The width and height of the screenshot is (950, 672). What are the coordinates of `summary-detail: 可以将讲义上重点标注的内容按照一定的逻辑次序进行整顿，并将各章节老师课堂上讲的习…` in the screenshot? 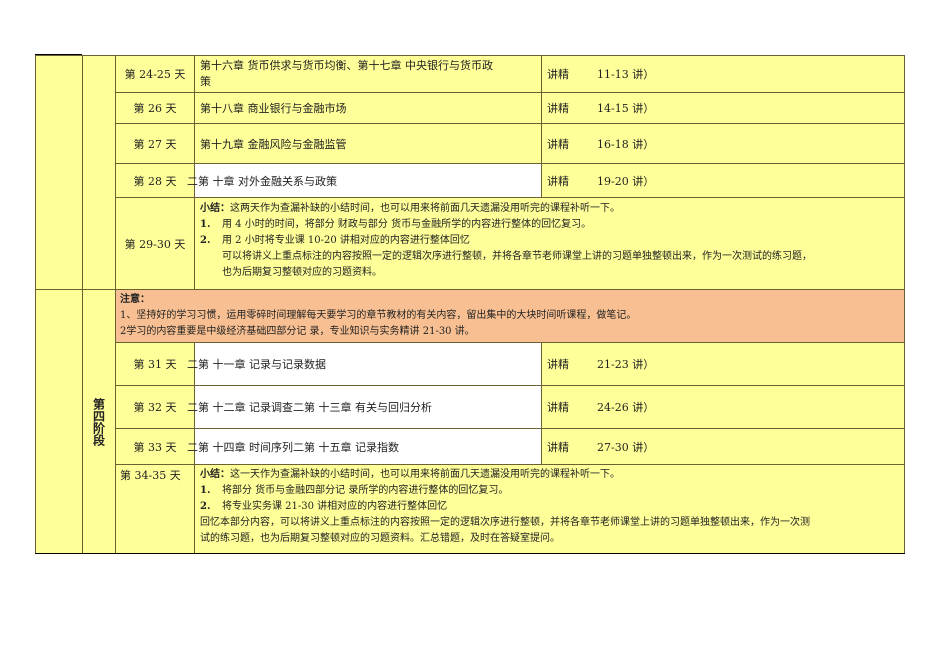 It's located at (517, 256).